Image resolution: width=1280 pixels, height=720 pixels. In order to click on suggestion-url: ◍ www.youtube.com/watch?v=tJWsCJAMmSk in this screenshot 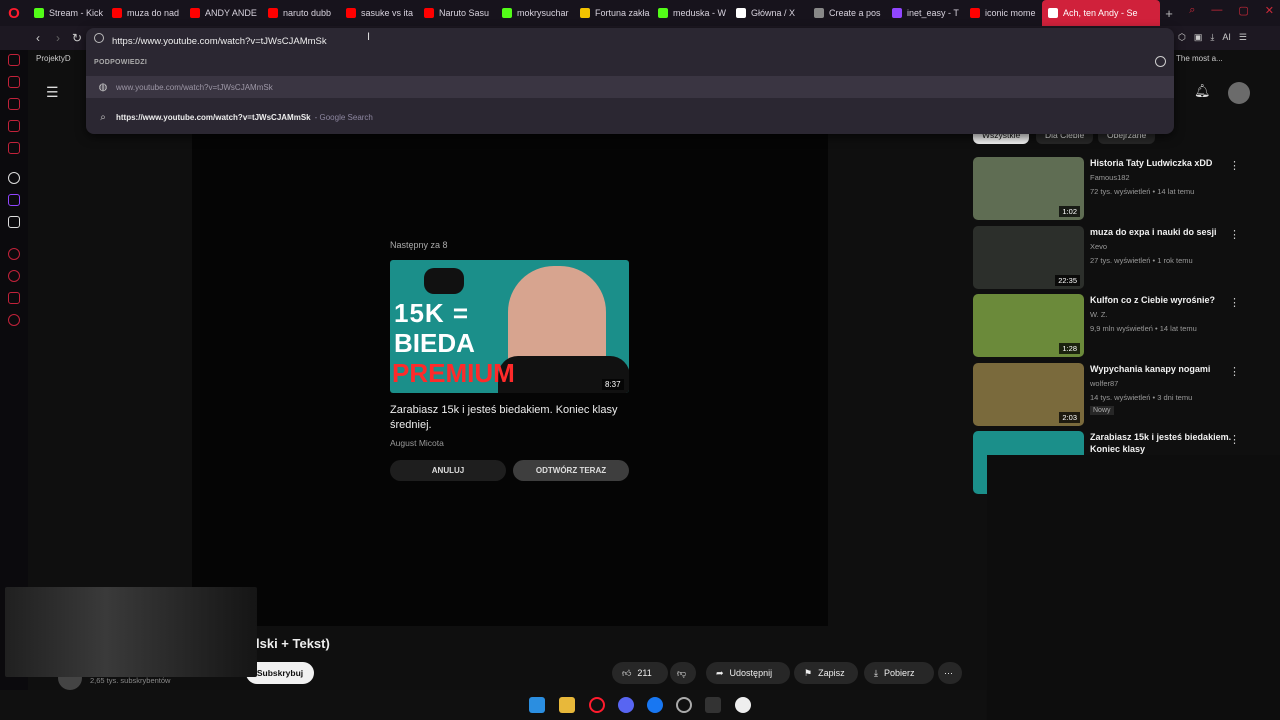, I will do `click(630, 87)`.